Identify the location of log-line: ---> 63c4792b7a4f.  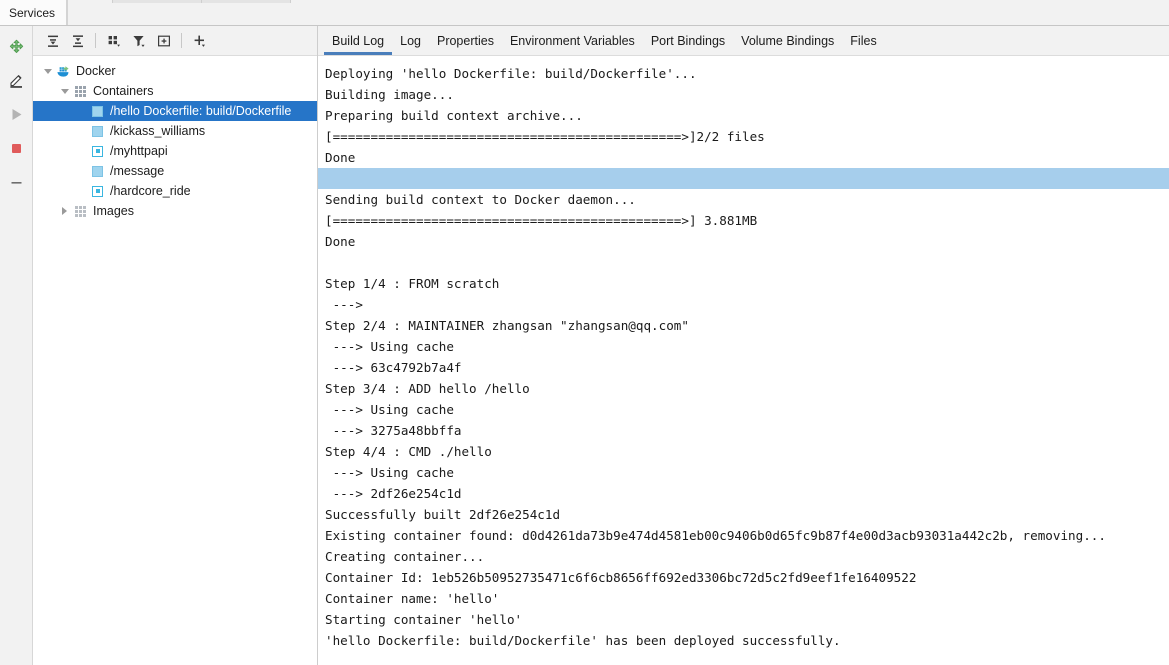
(393, 367).